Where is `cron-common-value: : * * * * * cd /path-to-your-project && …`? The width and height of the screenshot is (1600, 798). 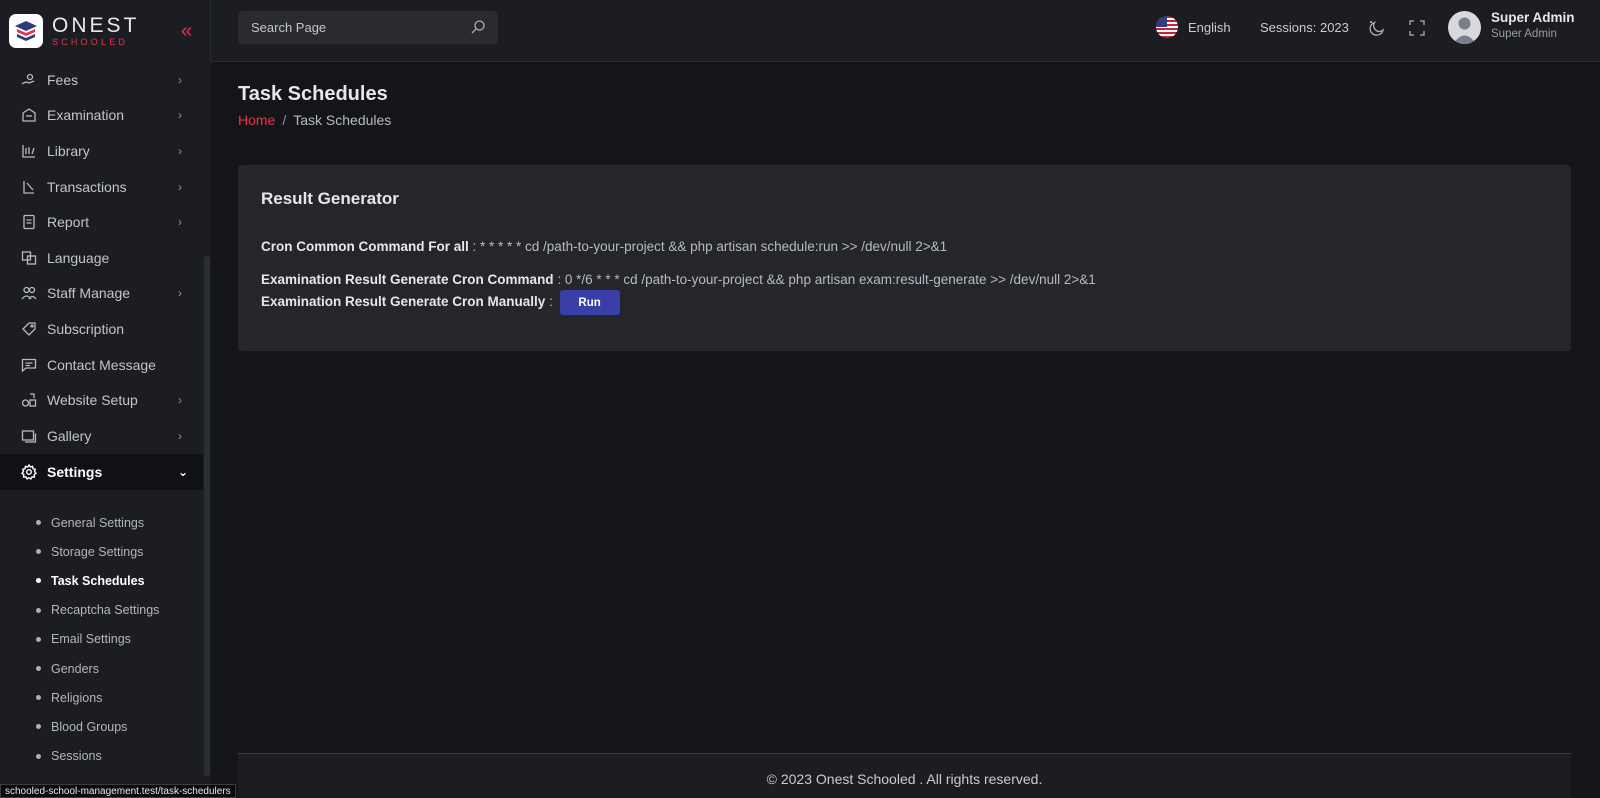 cron-common-value: : * * * * * cd /path-to-your-project && … is located at coordinates (708, 246).